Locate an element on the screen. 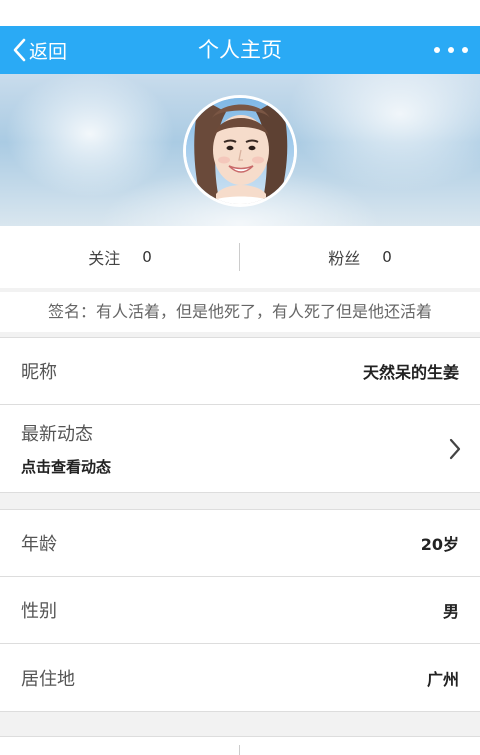 The height and width of the screenshot is (755, 480). age-label: 年龄 is located at coordinates (39, 544).